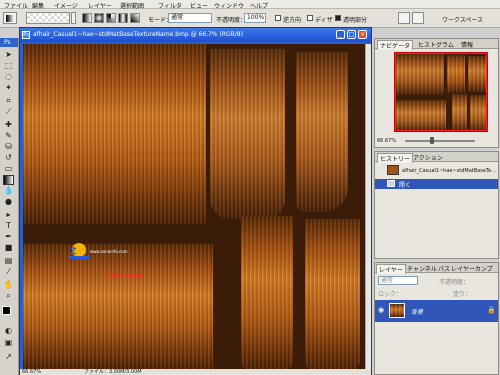  What do you see at coordinates (395, 45) in the screenshot?
I see `tab-navigator: ナビゲータ` at bounding box center [395, 45].